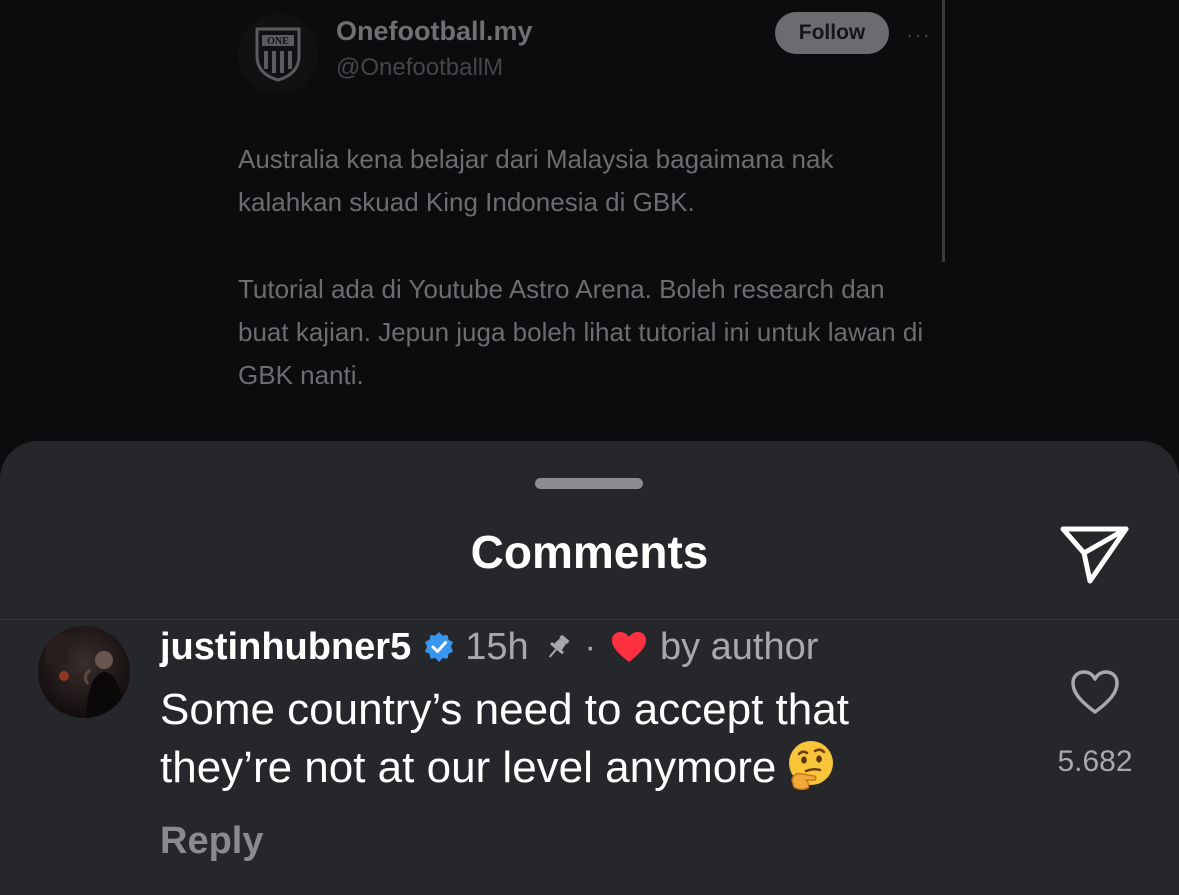 Image resolution: width=1179 pixels, height=895 pixels. What do you see at coordinates (1095, 555) in the screenshot?
I see `share-icon` at bounding box center [1095, 555].